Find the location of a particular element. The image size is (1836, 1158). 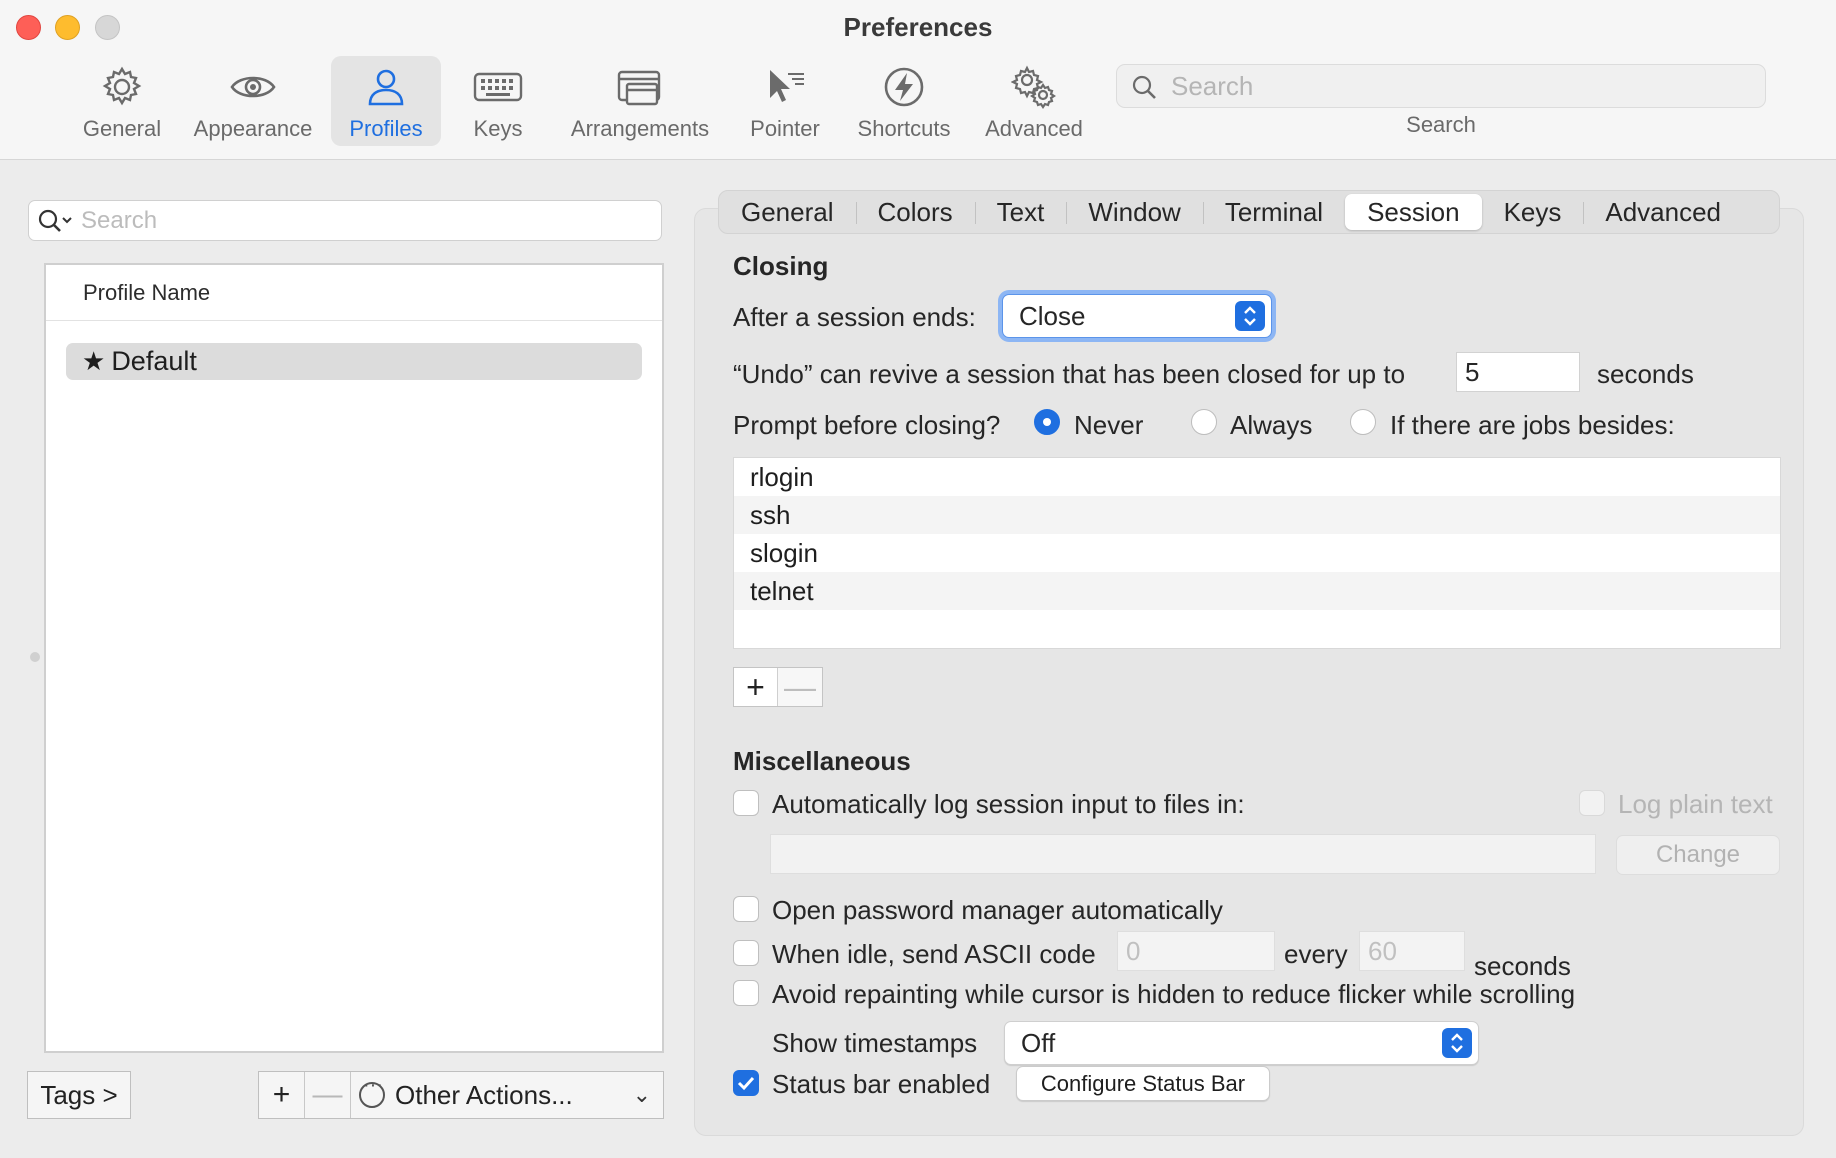

change-log-dir-button: Change is located at coordinates (1698, 855).